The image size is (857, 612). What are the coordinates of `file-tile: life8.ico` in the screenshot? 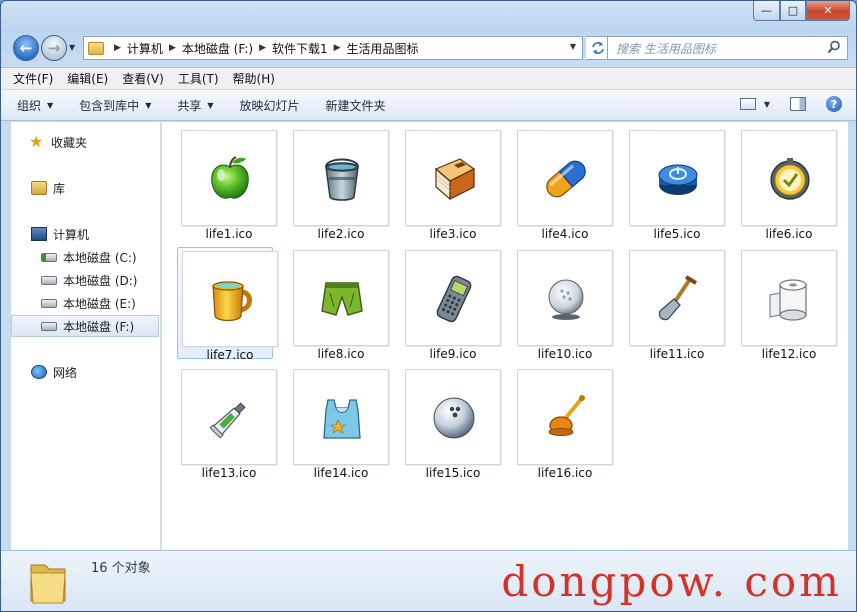 It's located at (339, 304).